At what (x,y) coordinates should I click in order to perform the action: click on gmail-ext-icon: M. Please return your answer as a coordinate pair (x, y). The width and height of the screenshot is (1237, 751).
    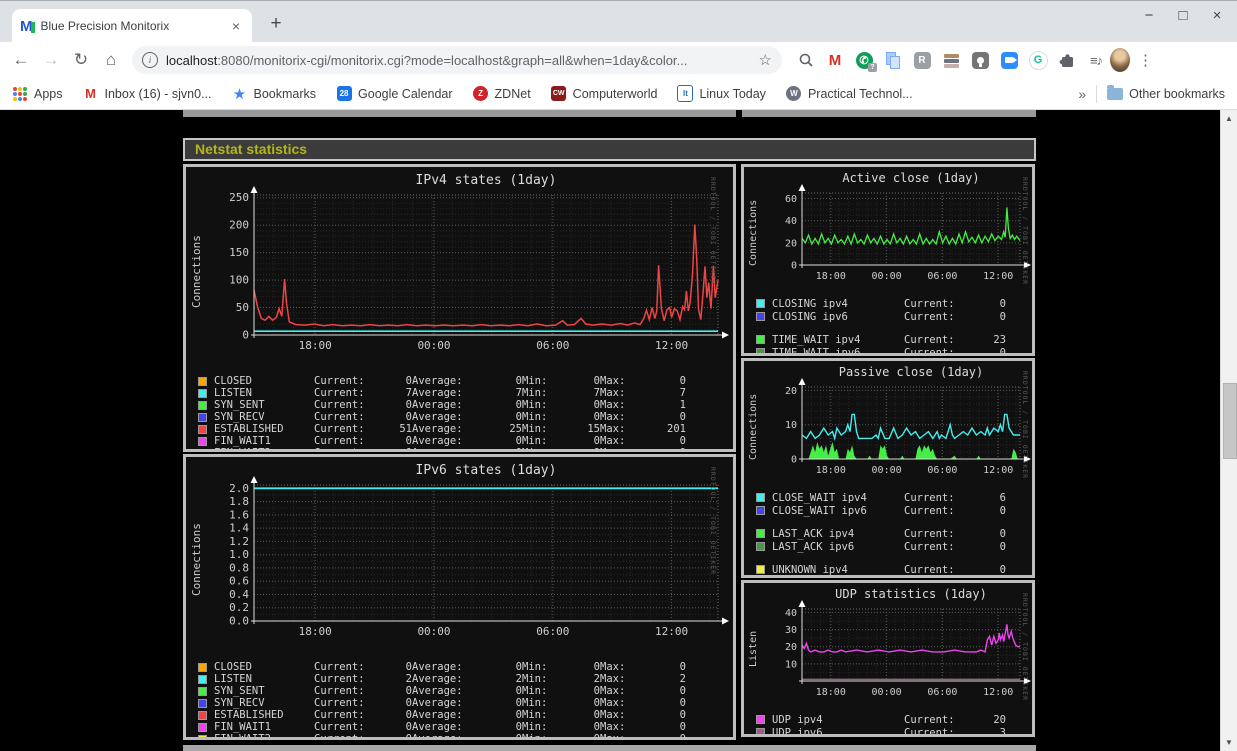
    Looking at the image, I should click on (835, 60).